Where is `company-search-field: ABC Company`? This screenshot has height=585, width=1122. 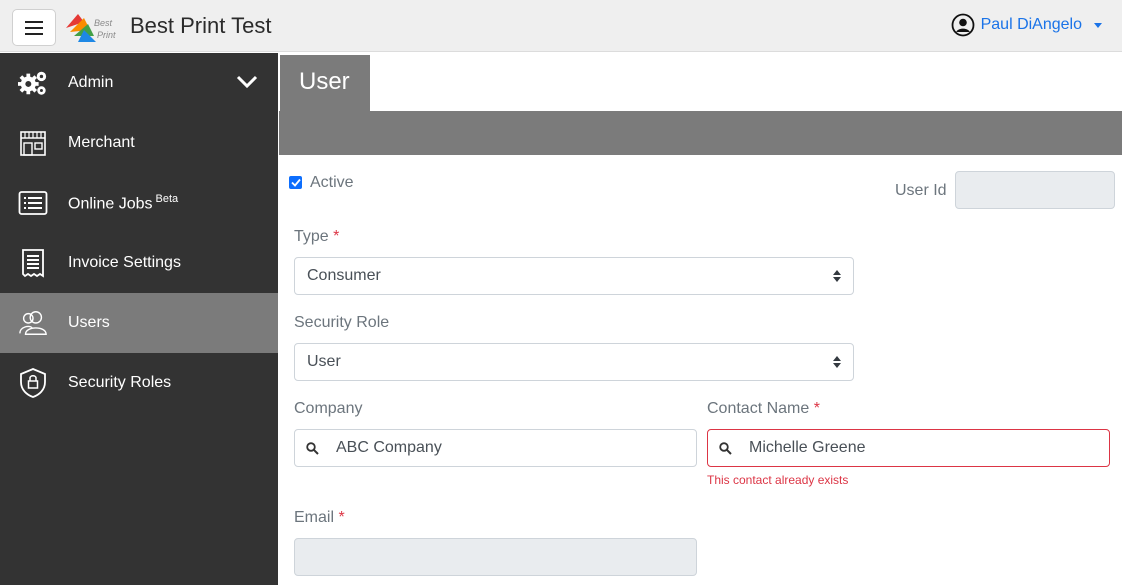 company-search-field: ABC Company is located at coordinates (495, 448).